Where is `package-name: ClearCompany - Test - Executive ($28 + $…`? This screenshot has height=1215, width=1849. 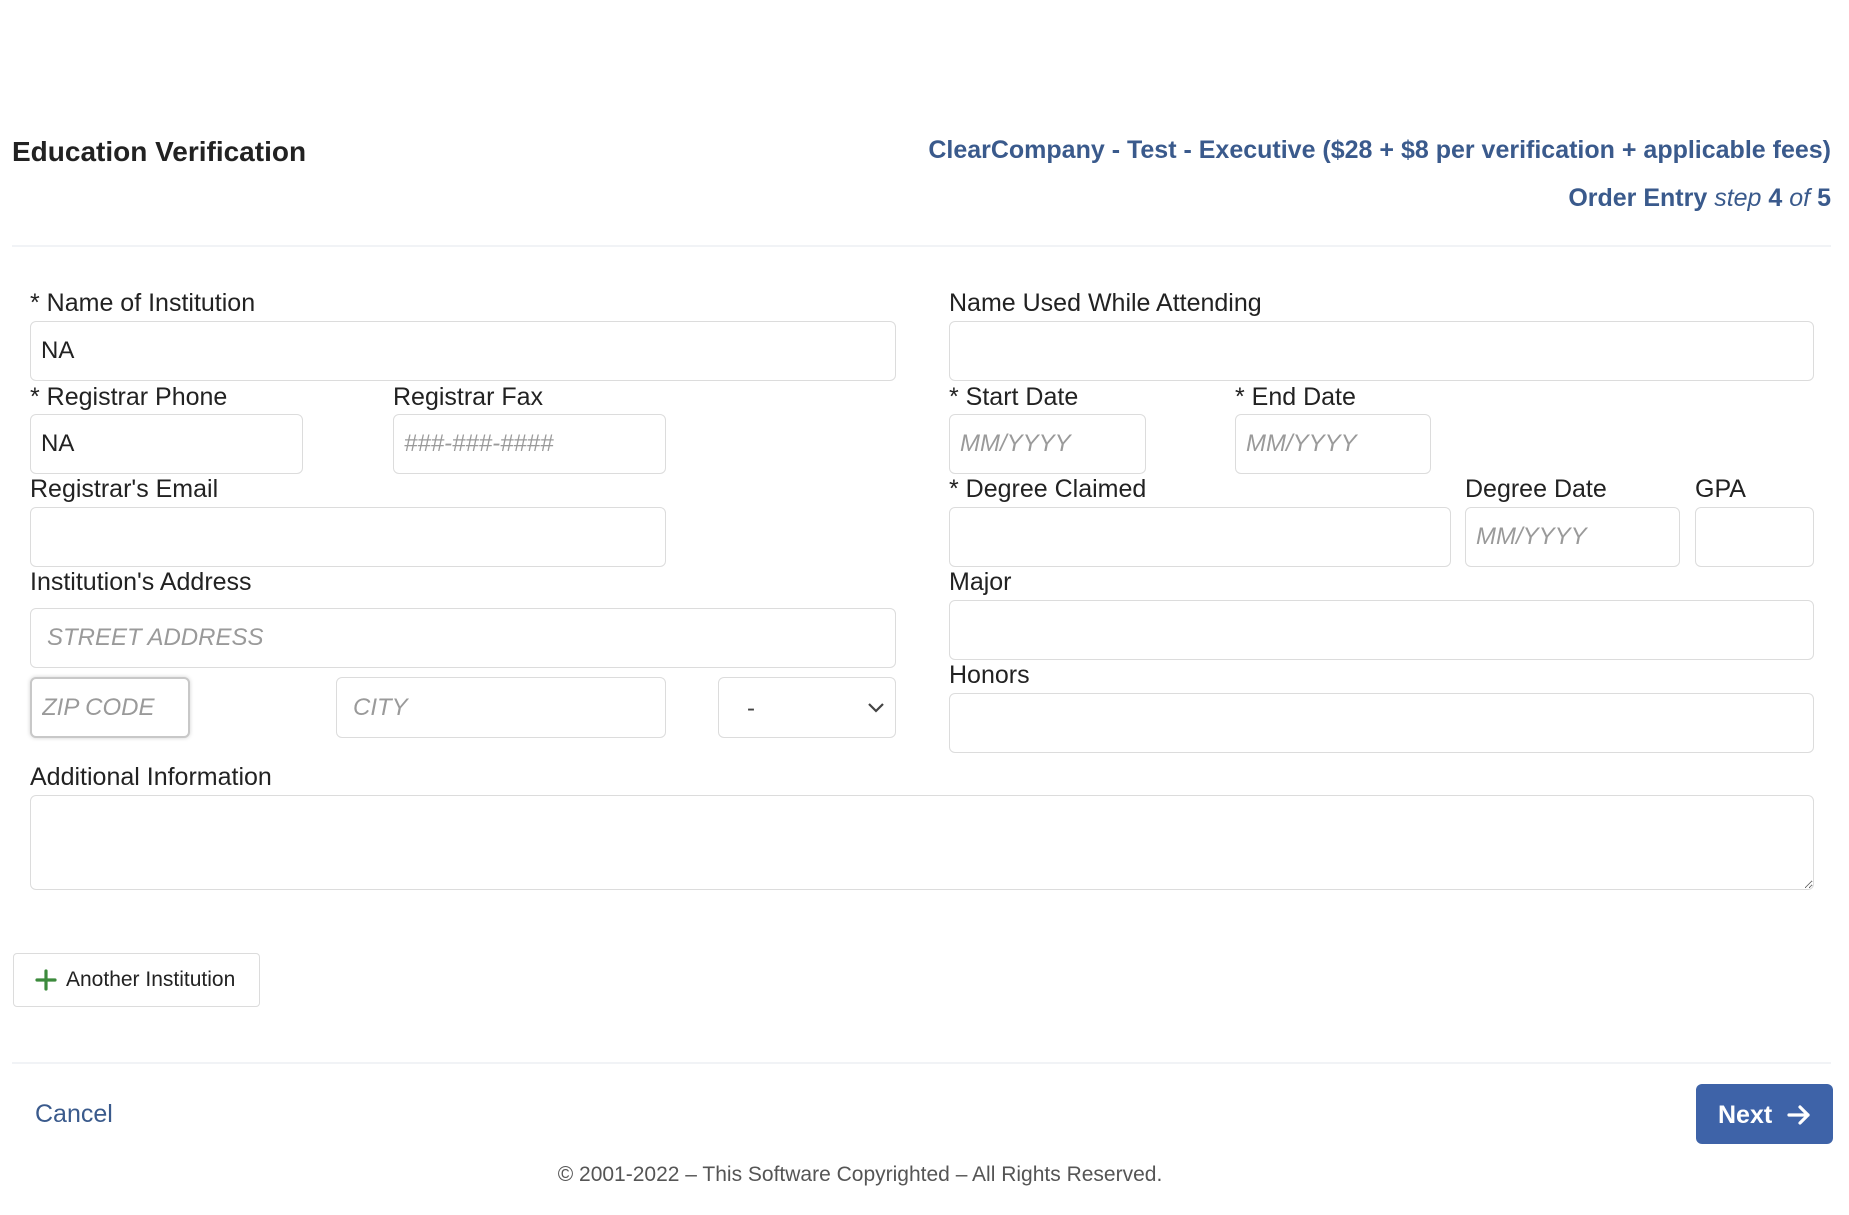 package-name: ClearCompany - Test - Executive ($28 + $… is located at coordinates (1379, 150).